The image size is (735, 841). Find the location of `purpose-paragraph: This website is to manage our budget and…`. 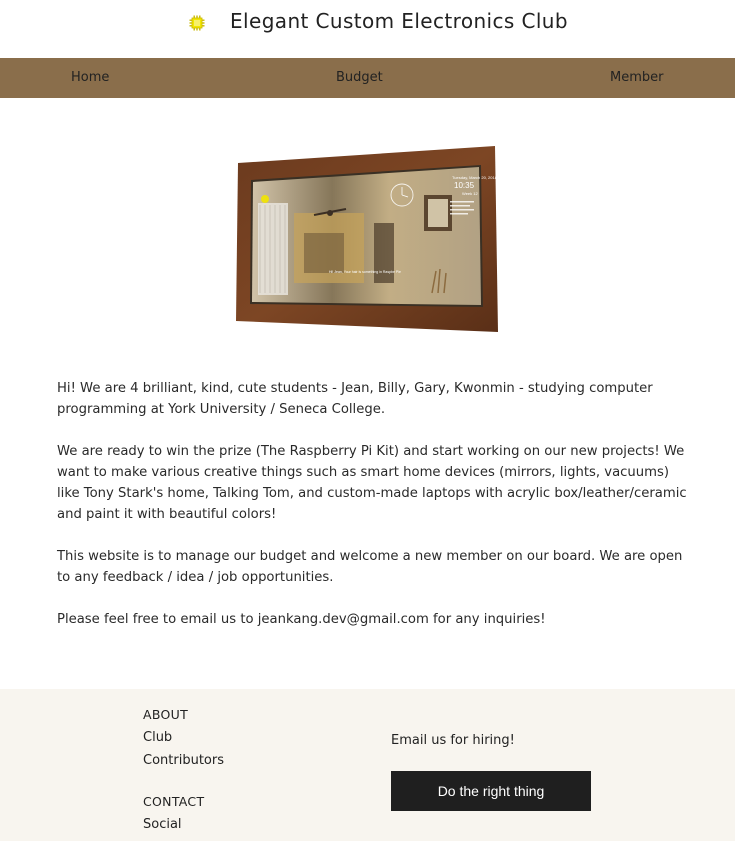

purpose-paragraph: This website is to manage our budget and… is located at coordinates (370, 567).